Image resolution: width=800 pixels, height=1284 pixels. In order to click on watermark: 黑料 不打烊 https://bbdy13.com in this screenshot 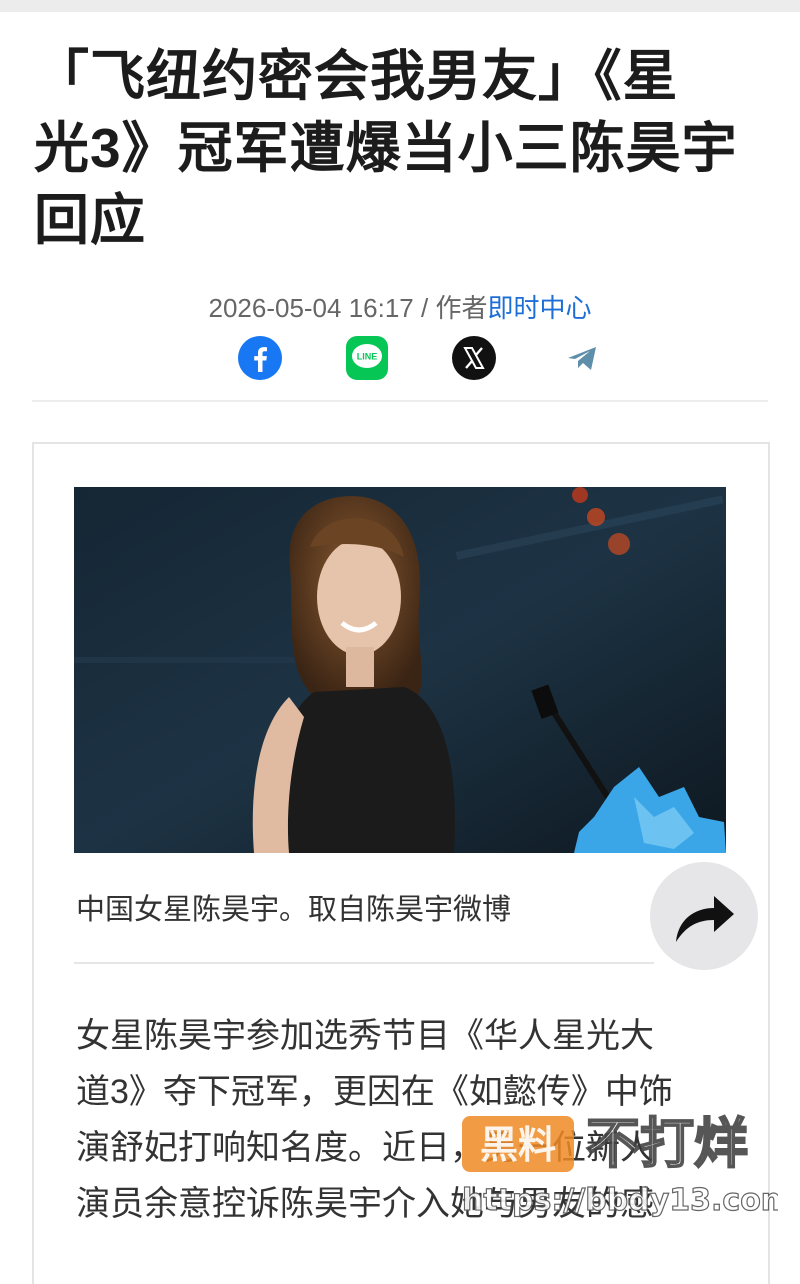, I will do `click(625, 1166)`.